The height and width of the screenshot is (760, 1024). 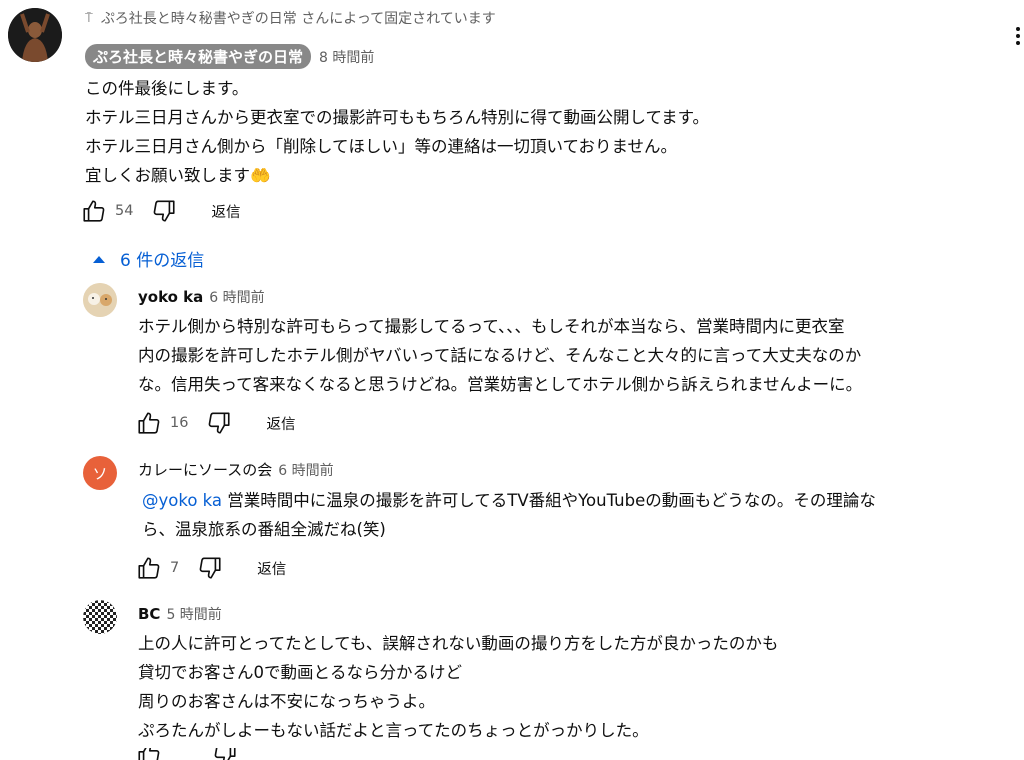 I want to click on main-comment-header: ぷろ社長と時々秘書やぎの日常 8 時間前, so click(x=229, y=56).